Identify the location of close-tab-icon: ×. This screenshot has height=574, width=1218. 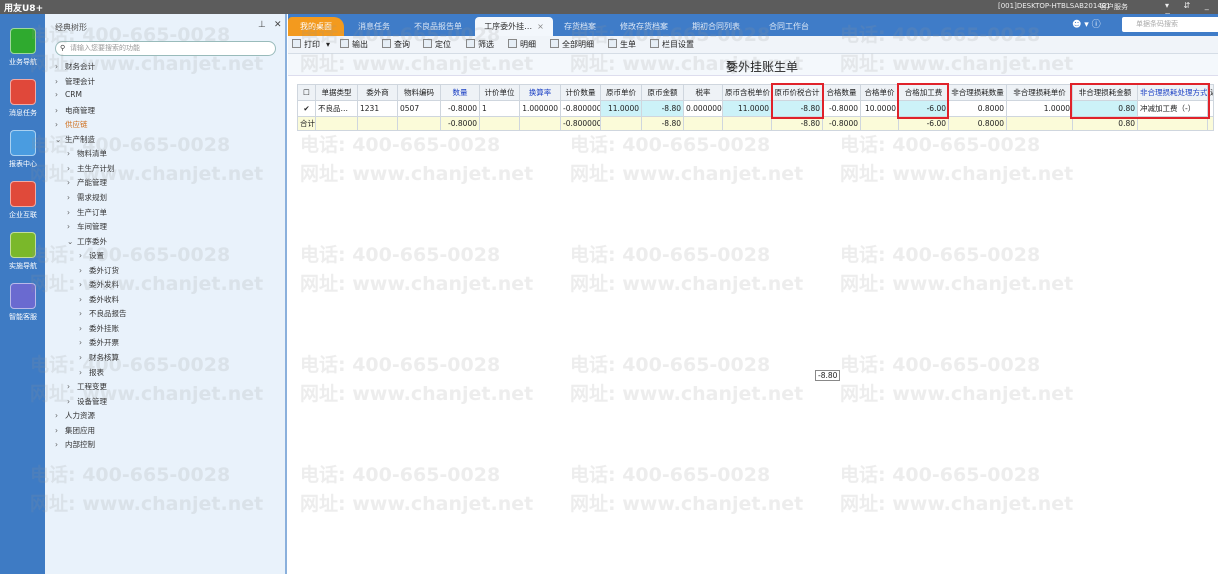
(540, 26).